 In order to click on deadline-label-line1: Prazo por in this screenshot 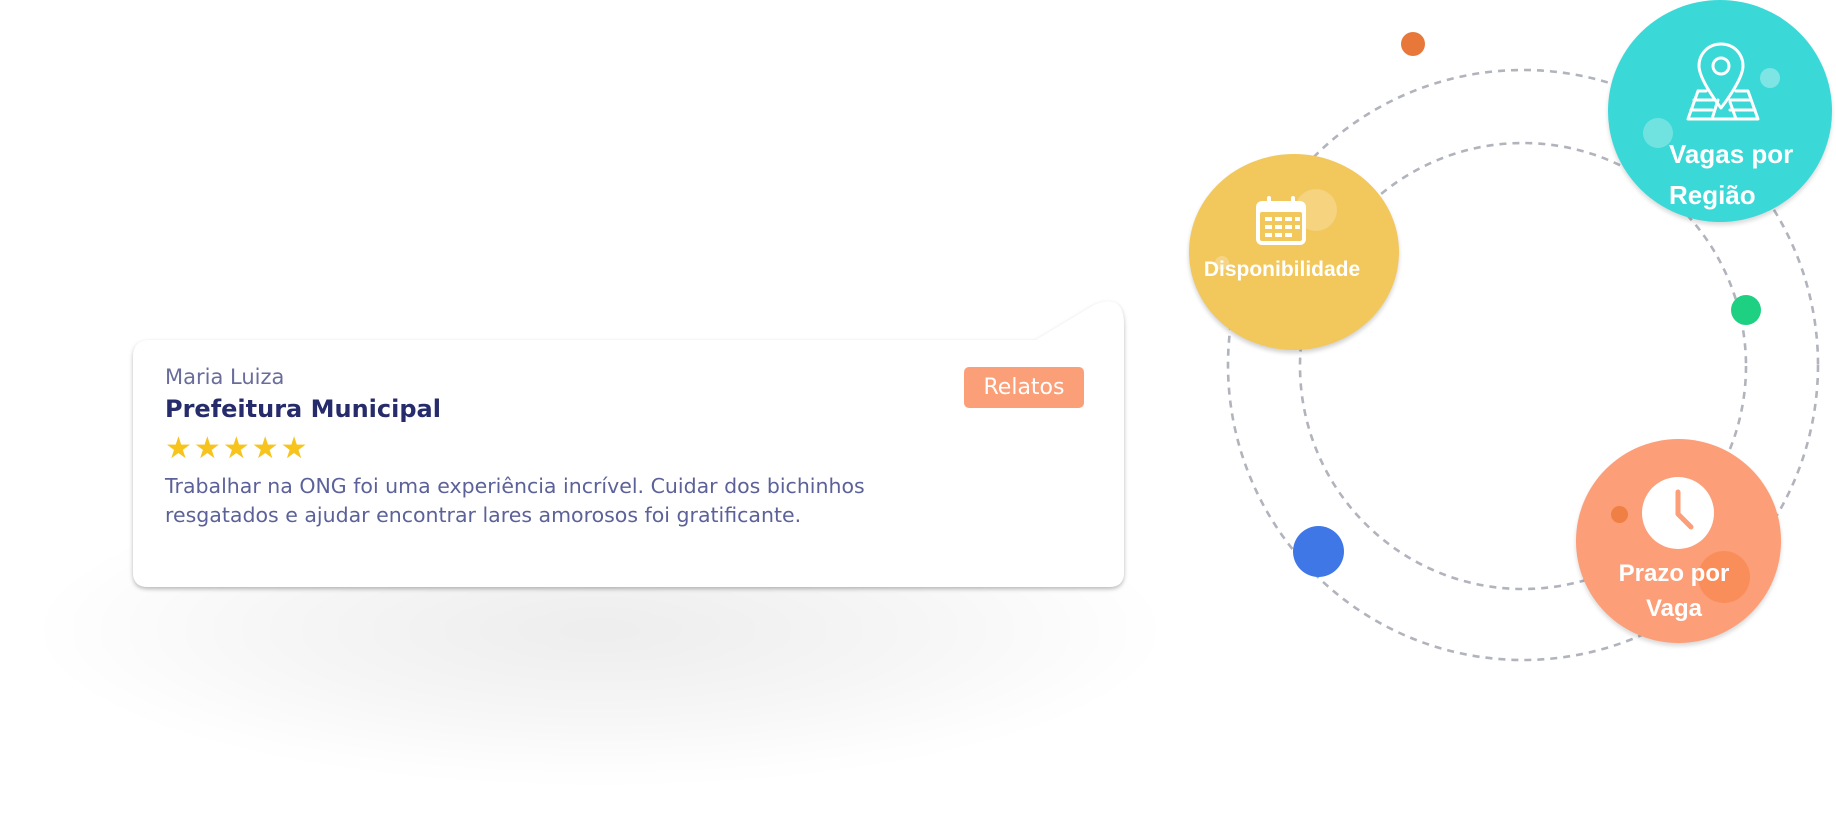, I will do `click(1674, 573)`.